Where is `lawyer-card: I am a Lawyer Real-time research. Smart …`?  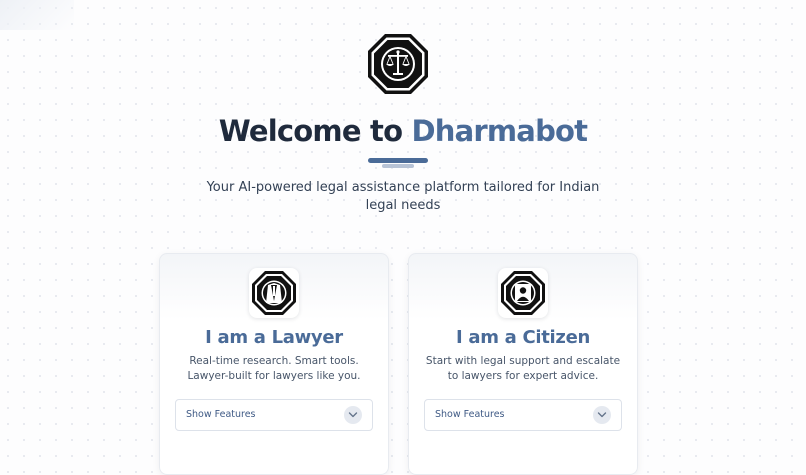 lawyer-card: I am a Lawyer Real-time research. Smart … is located at coordinates (274, 364).